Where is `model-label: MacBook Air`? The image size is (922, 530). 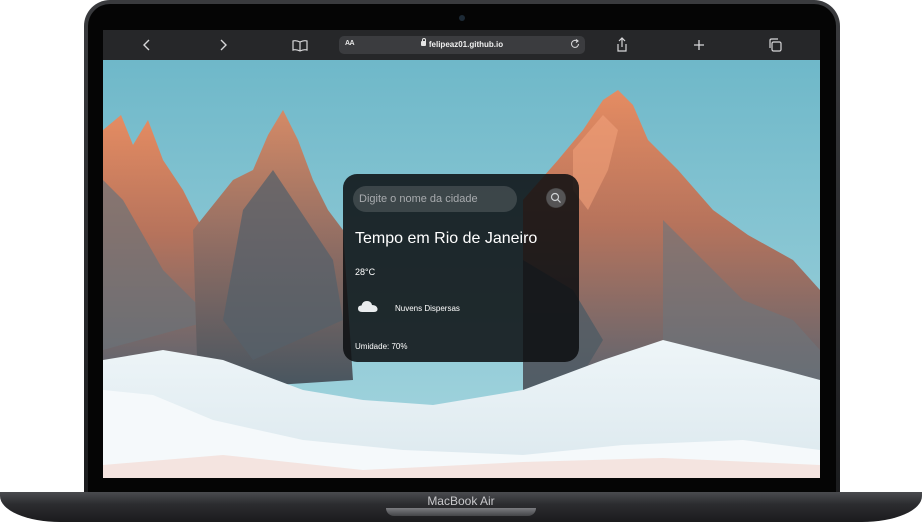
model-label: MacBook Air is located at coordinates (461, 501).